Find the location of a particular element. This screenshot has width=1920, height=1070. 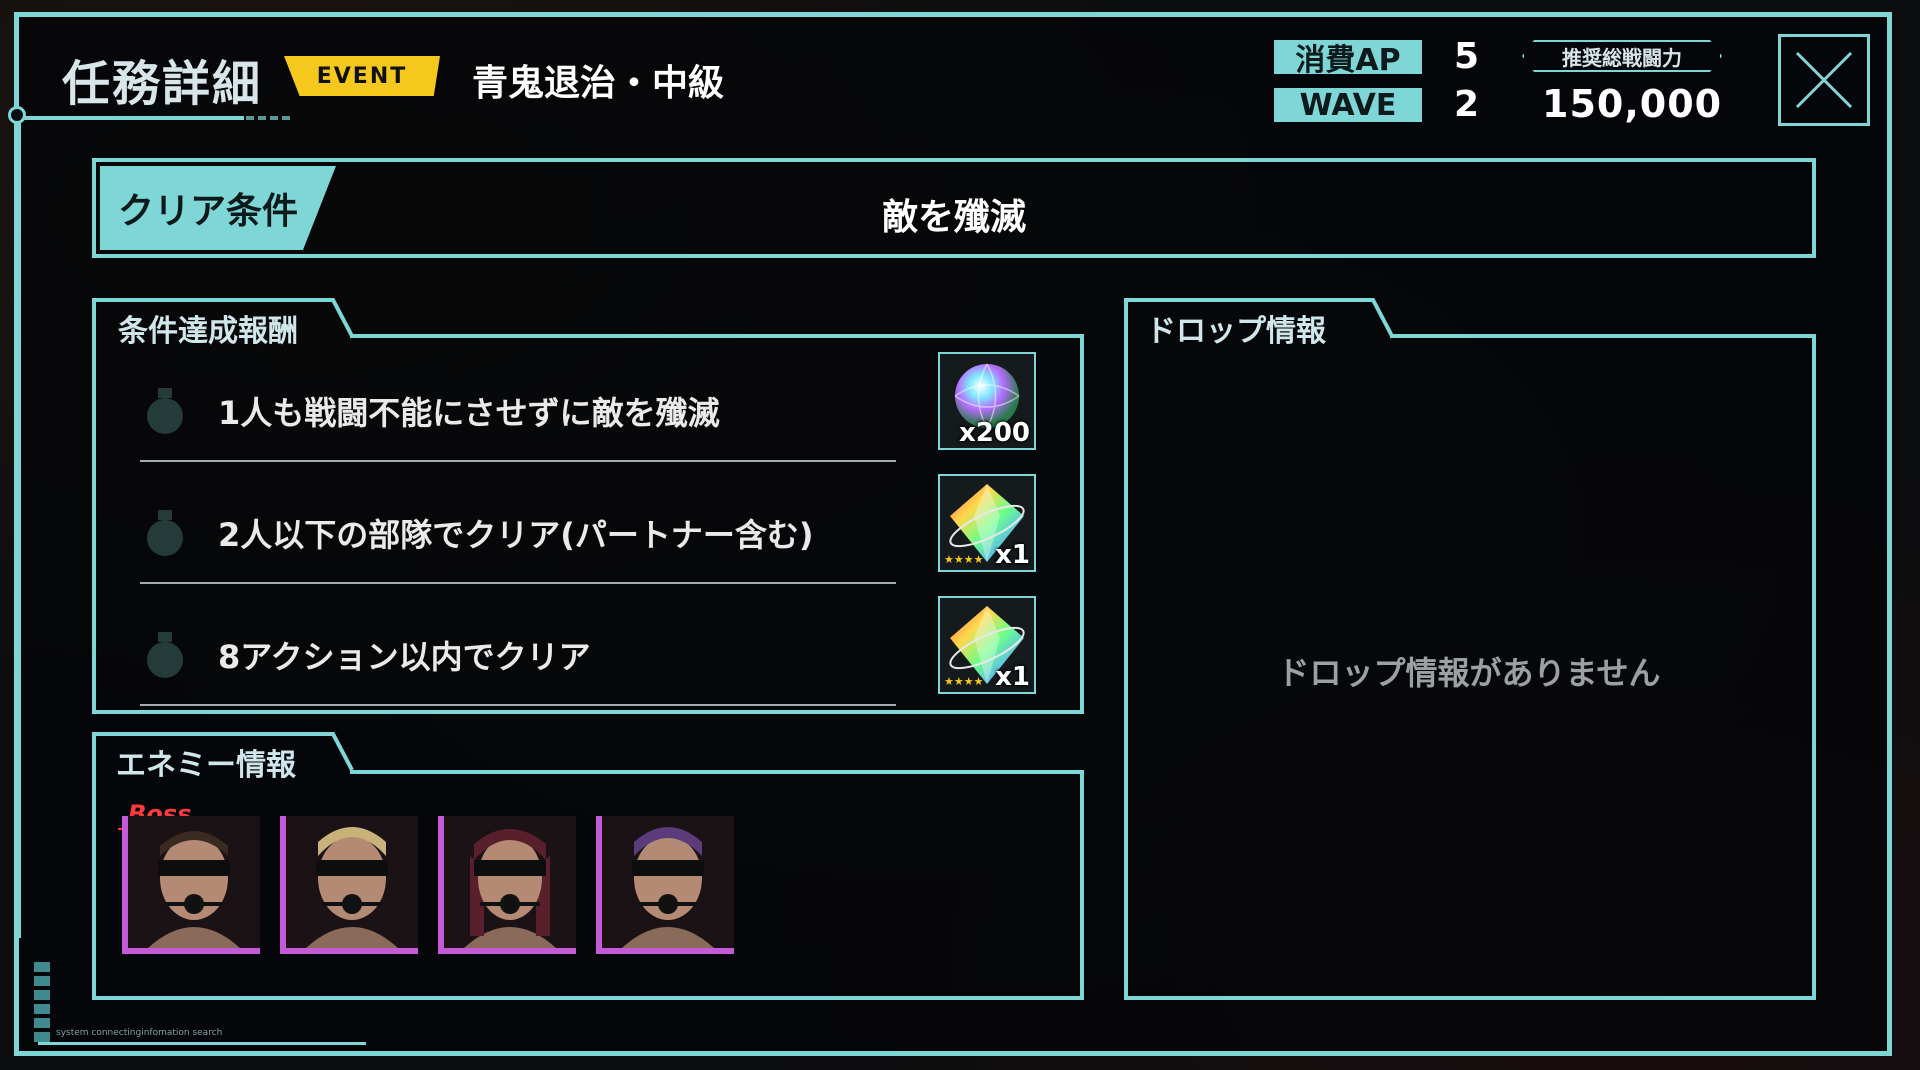

ap-label: 消費AP is located at coordinates (1348, 59).